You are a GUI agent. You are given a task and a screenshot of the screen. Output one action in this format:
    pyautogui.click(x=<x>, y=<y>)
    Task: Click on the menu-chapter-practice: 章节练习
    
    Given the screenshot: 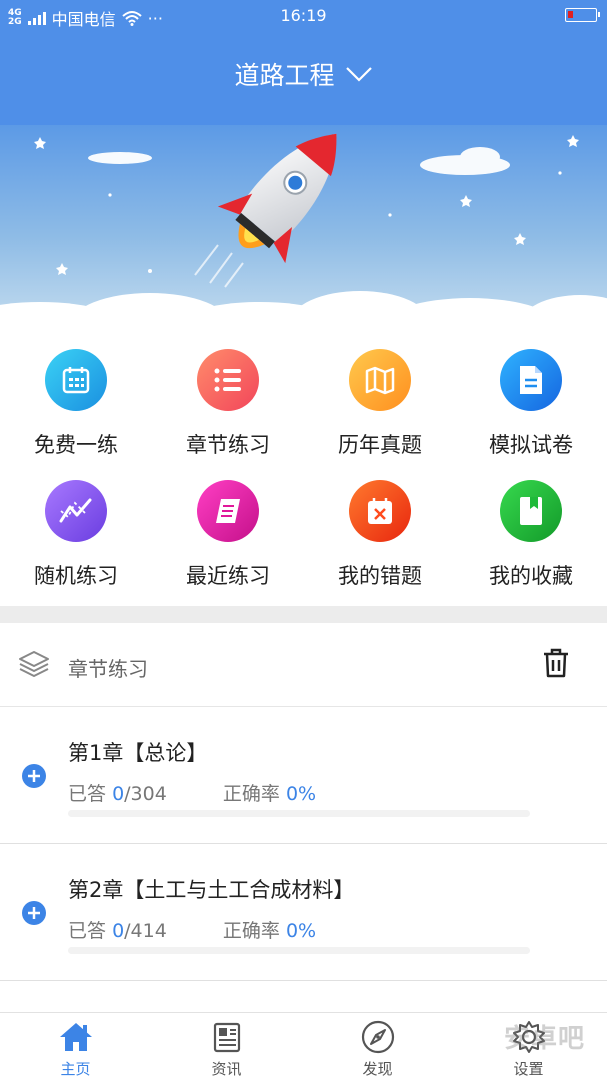 What is the action you would take?
    pyautogui.click(x=228, y=395)
    